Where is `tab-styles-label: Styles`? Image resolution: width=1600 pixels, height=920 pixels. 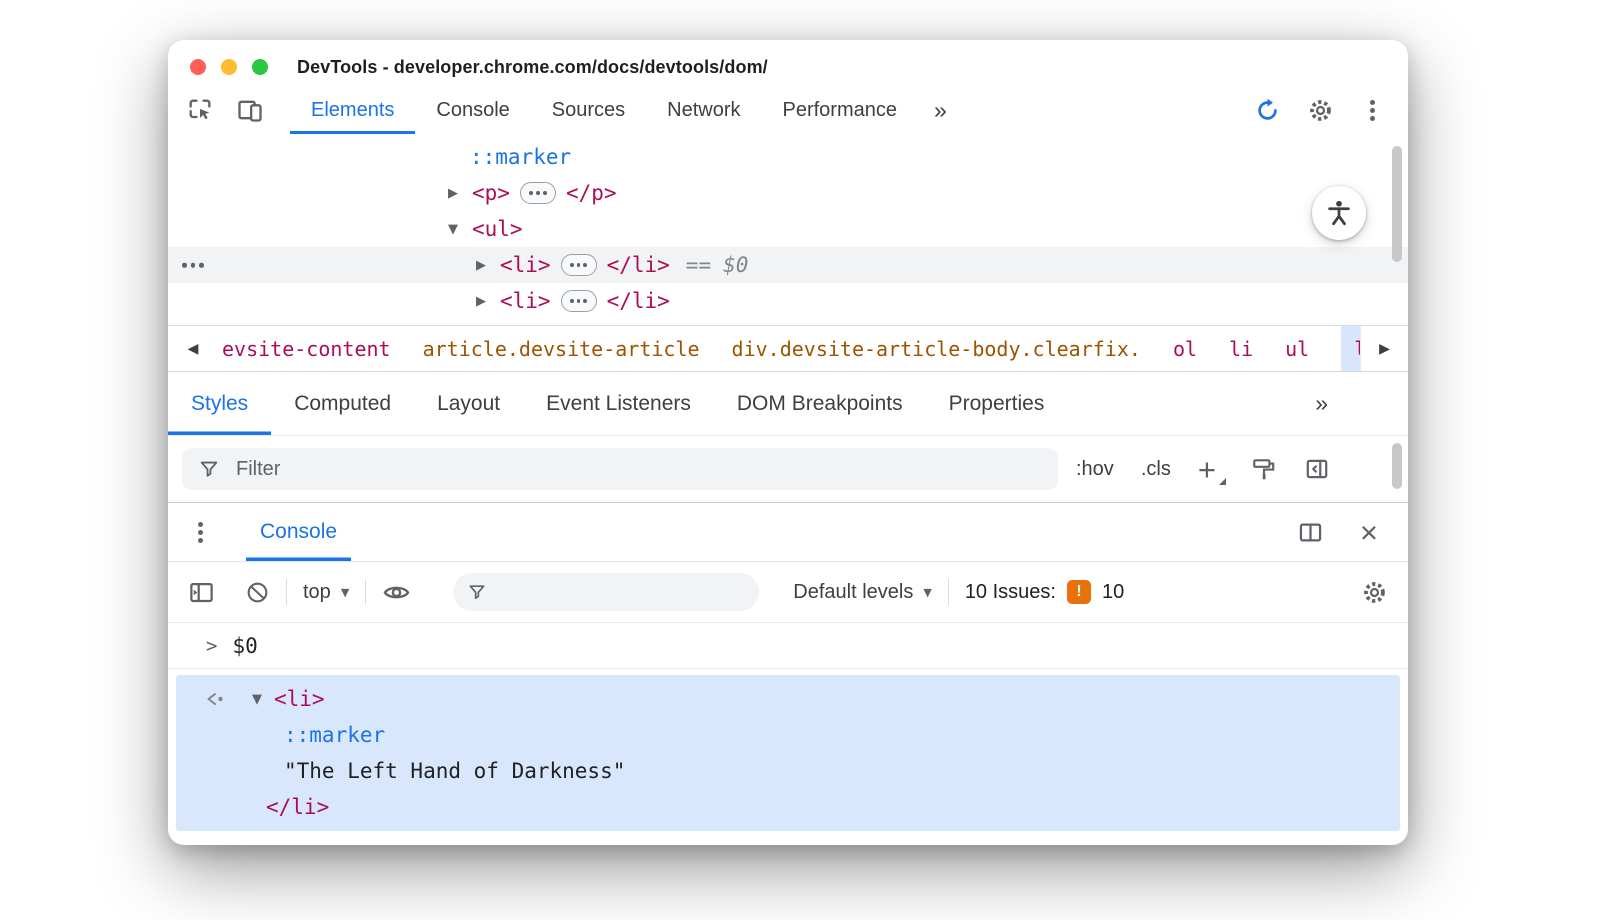
tab-styles-label: Styles is located at coordinates (220, 403).